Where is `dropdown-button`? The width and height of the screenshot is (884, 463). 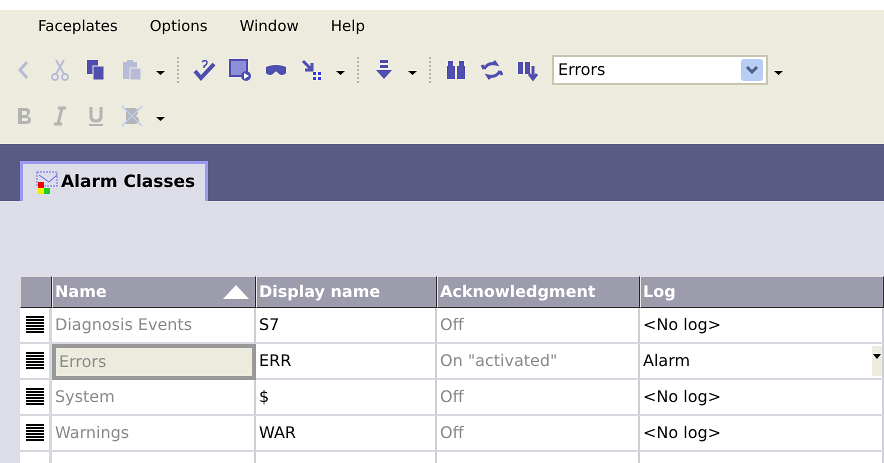 dropdown-button is located at coordinates (752, 70).